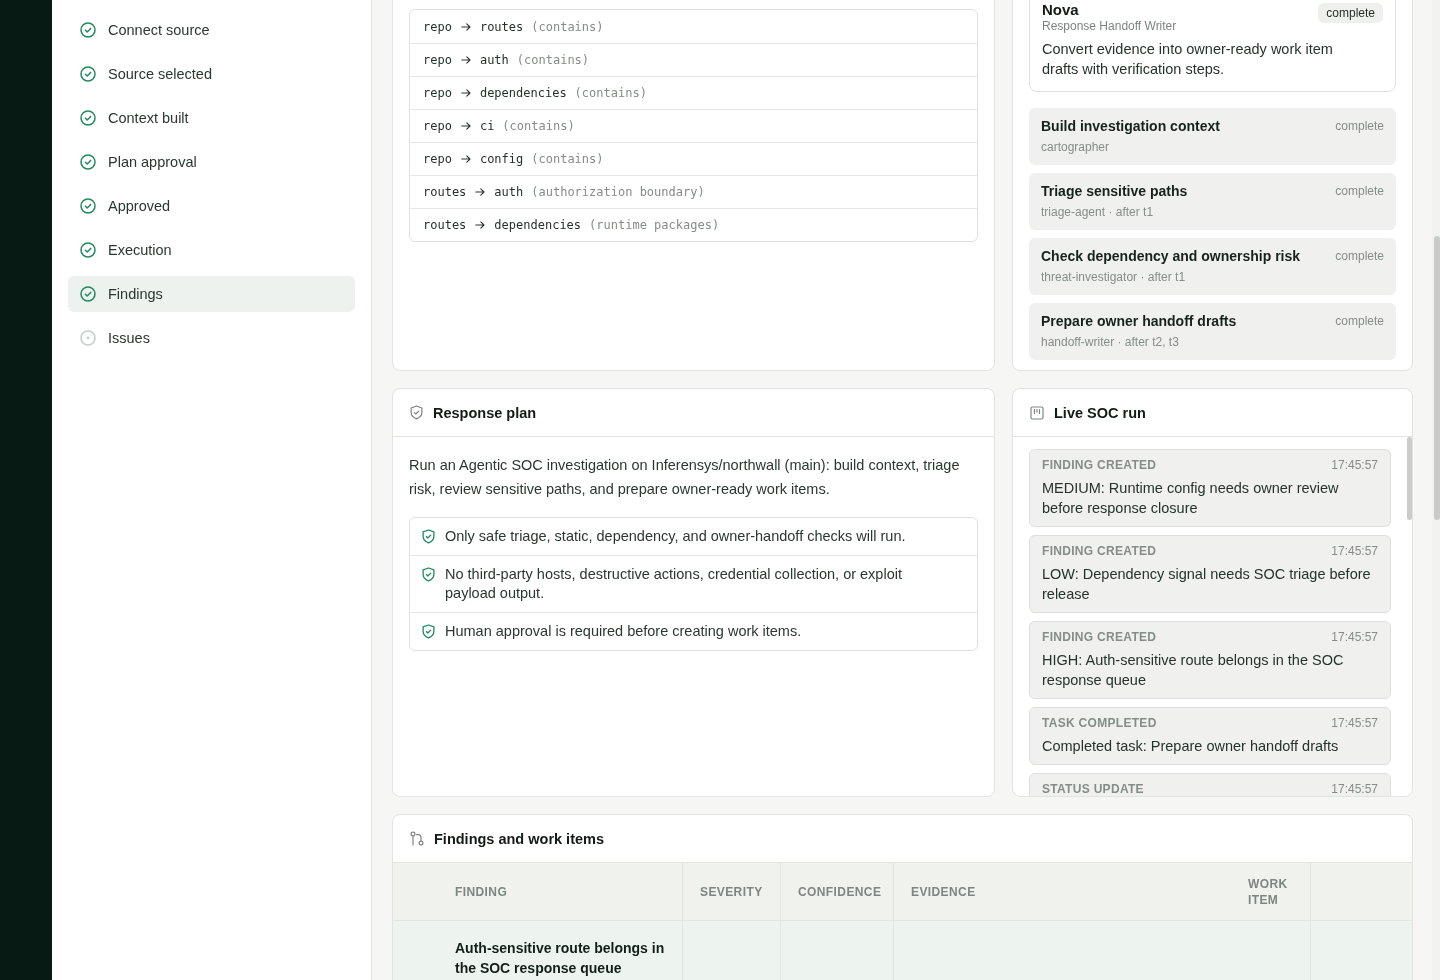  What do you see at coordinates (1139, 321) in the screenshot?
I see `task-title: Prepare owner handoff drafts` at bounding box center [1139, 321].